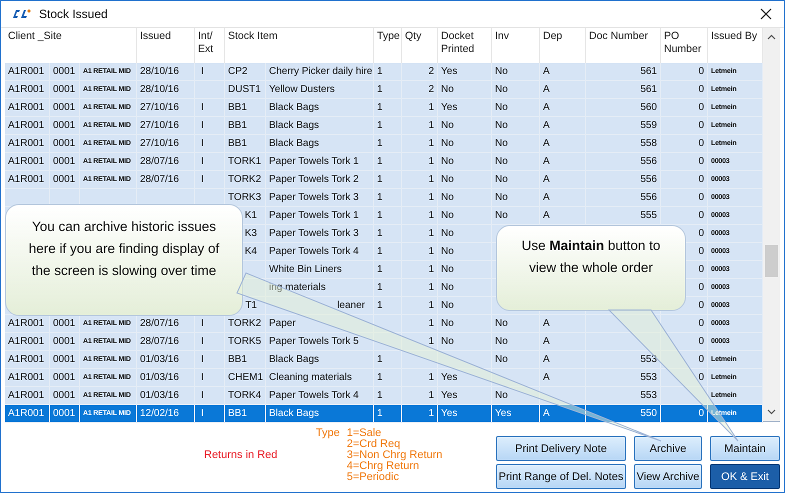 The image size is (785, 493). What do you see at coordinates (373, 477) in the screenshot?
I see `legend-entry: 5=Periodic` at bounding box center [373, 477].